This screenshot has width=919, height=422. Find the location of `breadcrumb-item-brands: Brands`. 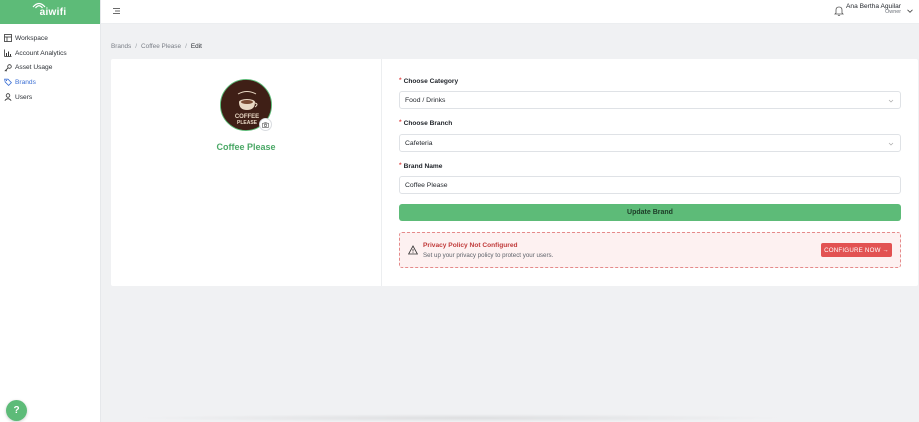

breadcrumb-item-brands: Brands is located at coordinates (121, 46).